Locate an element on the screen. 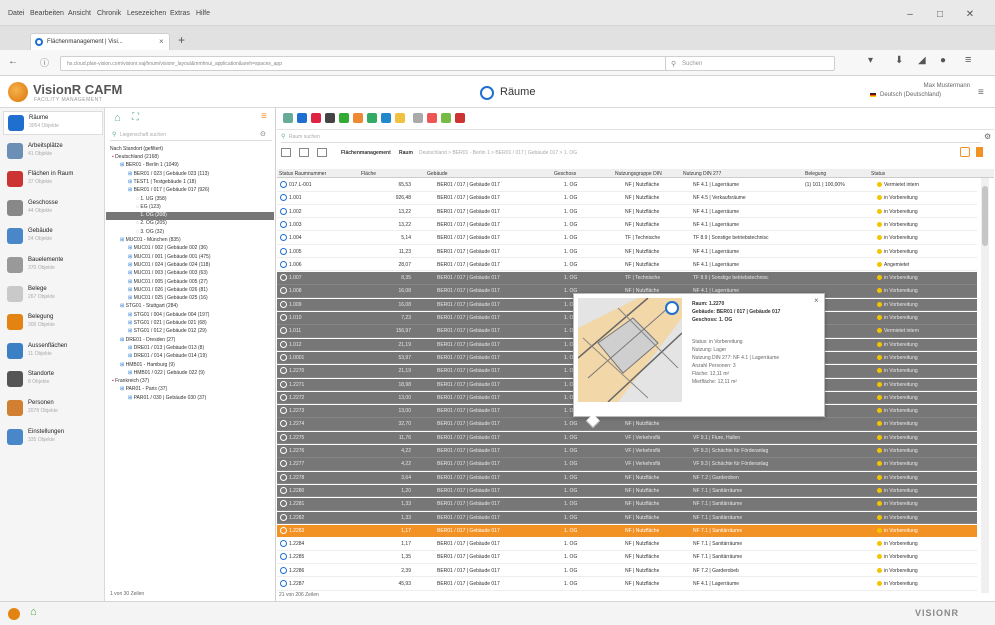  tool-pie-icon is located at coordinates (358, 118).